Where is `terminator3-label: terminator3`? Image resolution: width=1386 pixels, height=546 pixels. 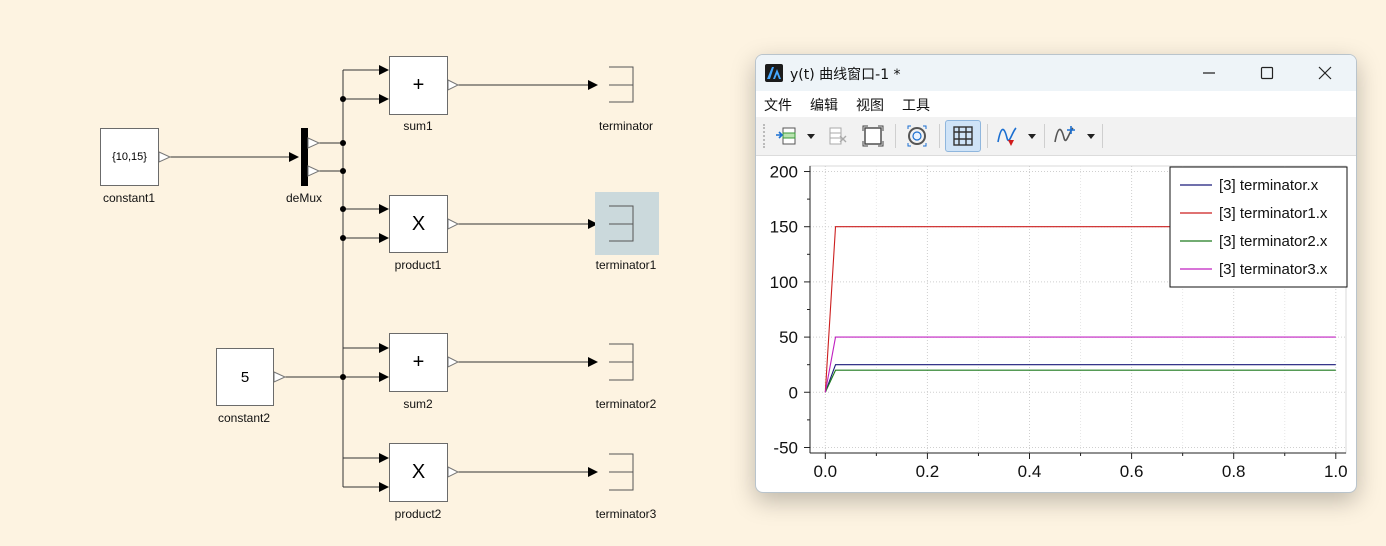 terminator3-label: terminator3 is located at coordinates (626, 514).